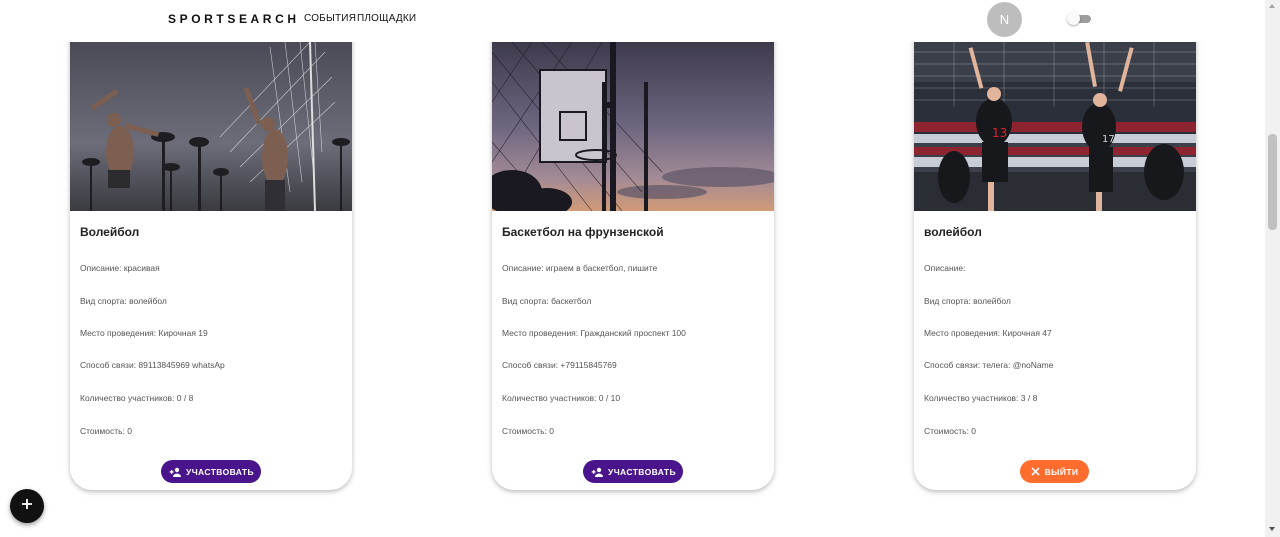 Image resolution: width=1280 pixels, height=537 pixels. Describe the element at coordinates (547, 301) in the screenshot. I see `event-sport: Вид спорта: баскетбол` at that location.